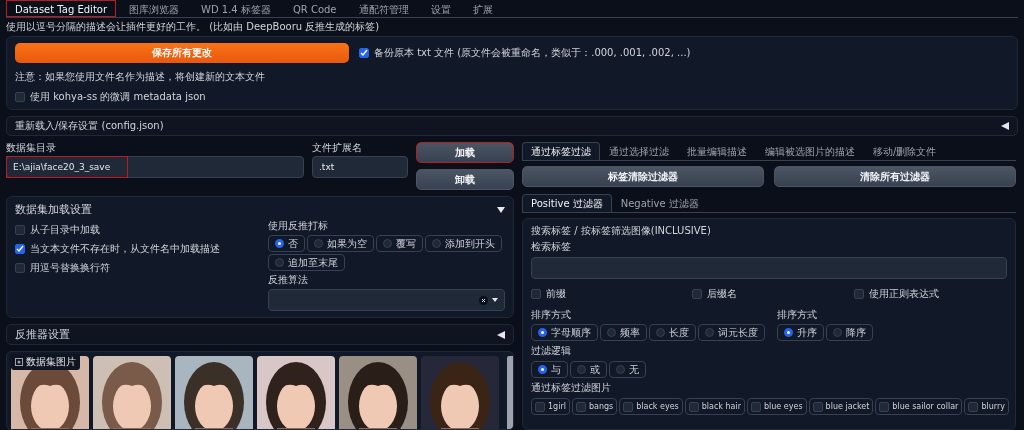 This screenshot has width=1024, height=430. Describe the element at coordinates (154, 8) in the screenshot. I see `tab: 图库浏览器` at that location.